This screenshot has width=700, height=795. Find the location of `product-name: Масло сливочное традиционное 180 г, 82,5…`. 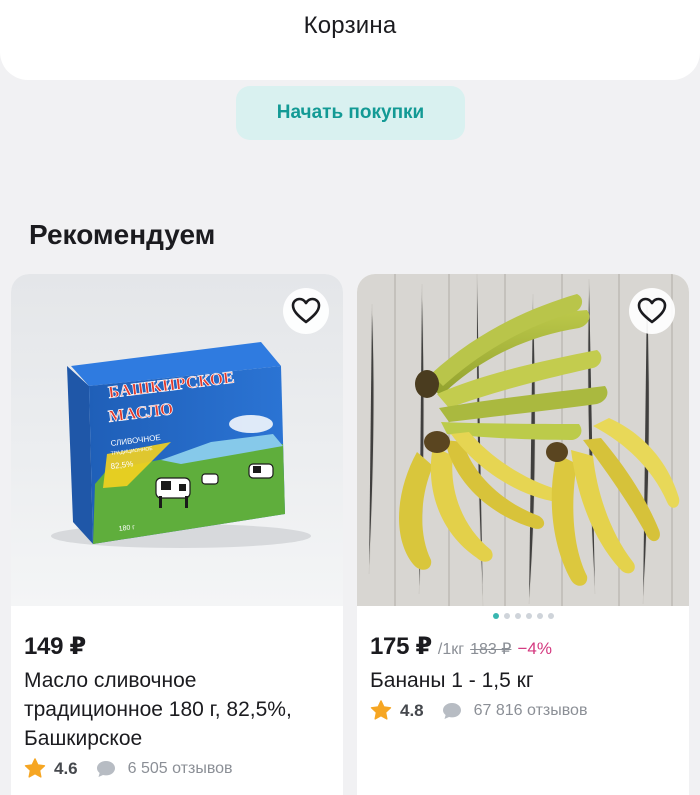

product-name: Масло сливочное традиционное 180 г, 82,5… is located at coordinates (174, 709).